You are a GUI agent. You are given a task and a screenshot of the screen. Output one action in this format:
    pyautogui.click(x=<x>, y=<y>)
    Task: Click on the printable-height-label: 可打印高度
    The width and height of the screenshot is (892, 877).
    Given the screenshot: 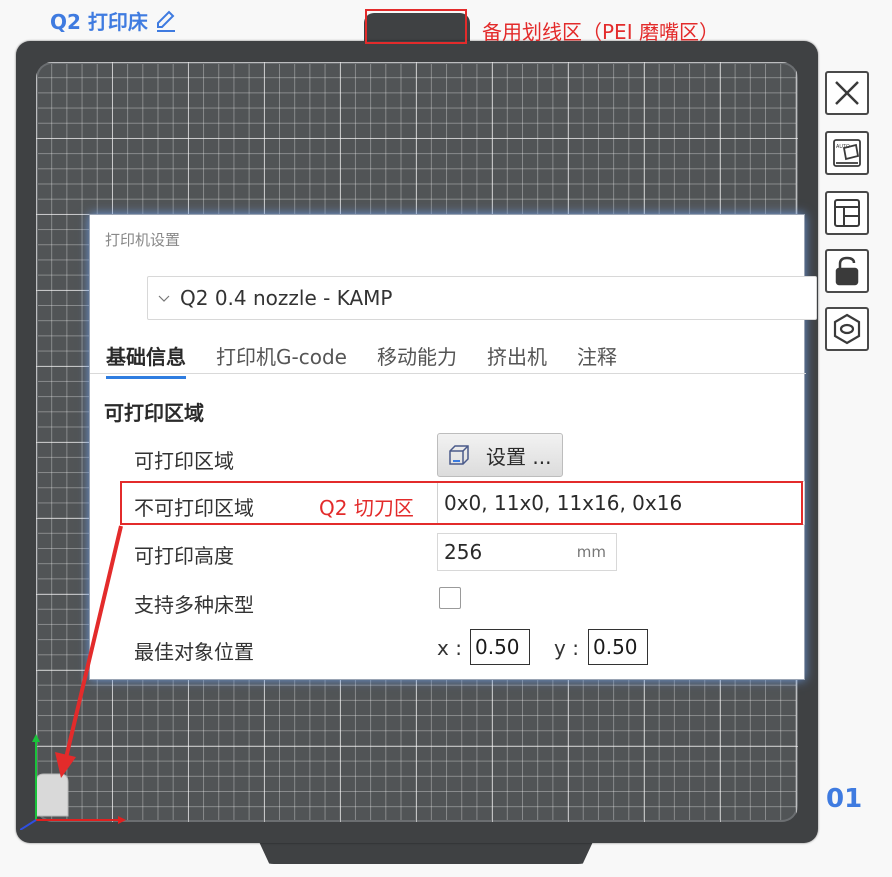 What is the action you would take?
    pyautogui.click(x=184, y=556)
    